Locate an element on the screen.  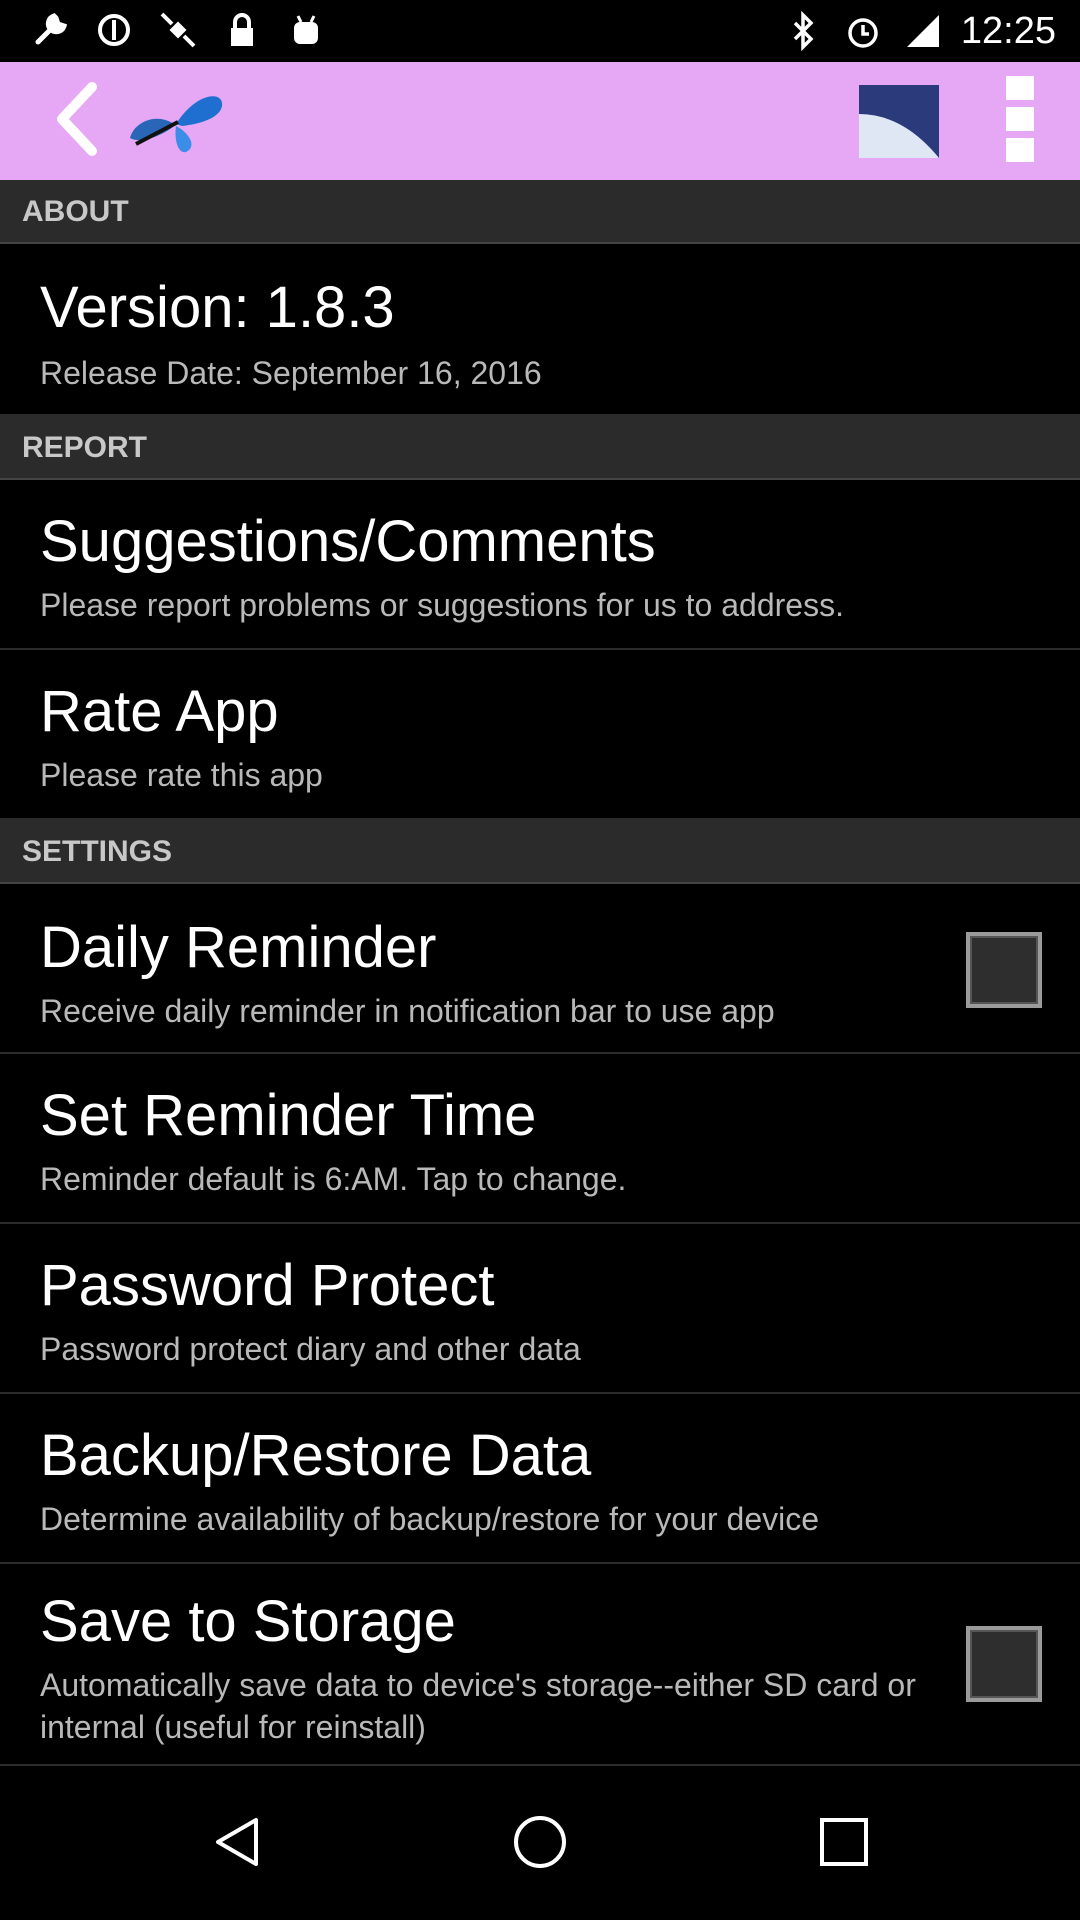
signal-icon is located at coordinates (923, 31).